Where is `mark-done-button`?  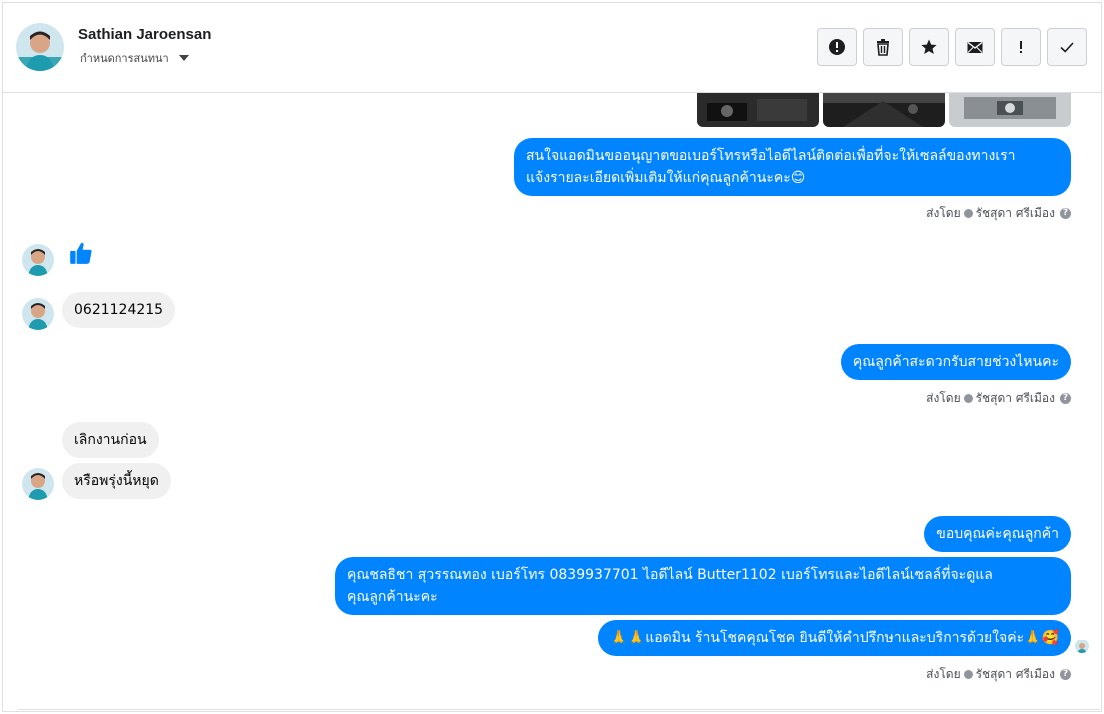 mark-done-button is located at coordinates (1067, 47).